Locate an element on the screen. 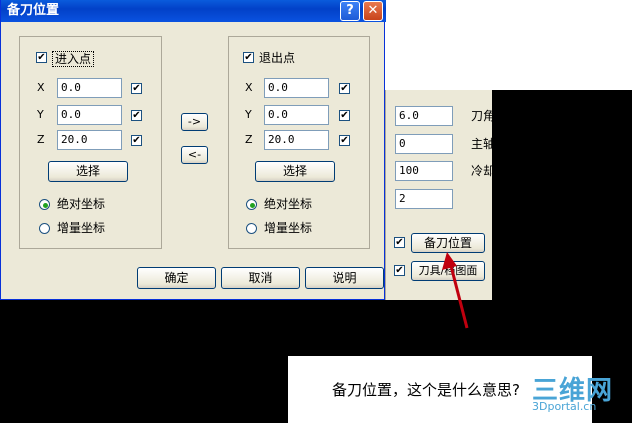 The width and height of the screenshot is (632, 423). question-caption: 备刀位置，这个是什么意思? is located at coordinates (426, 390).